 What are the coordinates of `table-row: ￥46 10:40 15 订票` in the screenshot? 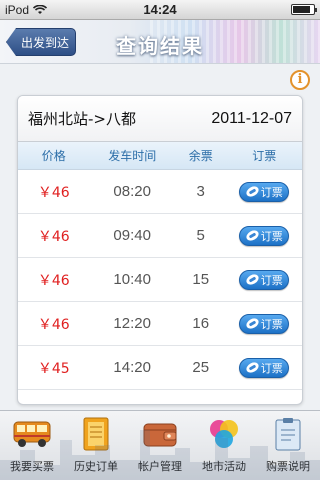 It's located at (160, 280).